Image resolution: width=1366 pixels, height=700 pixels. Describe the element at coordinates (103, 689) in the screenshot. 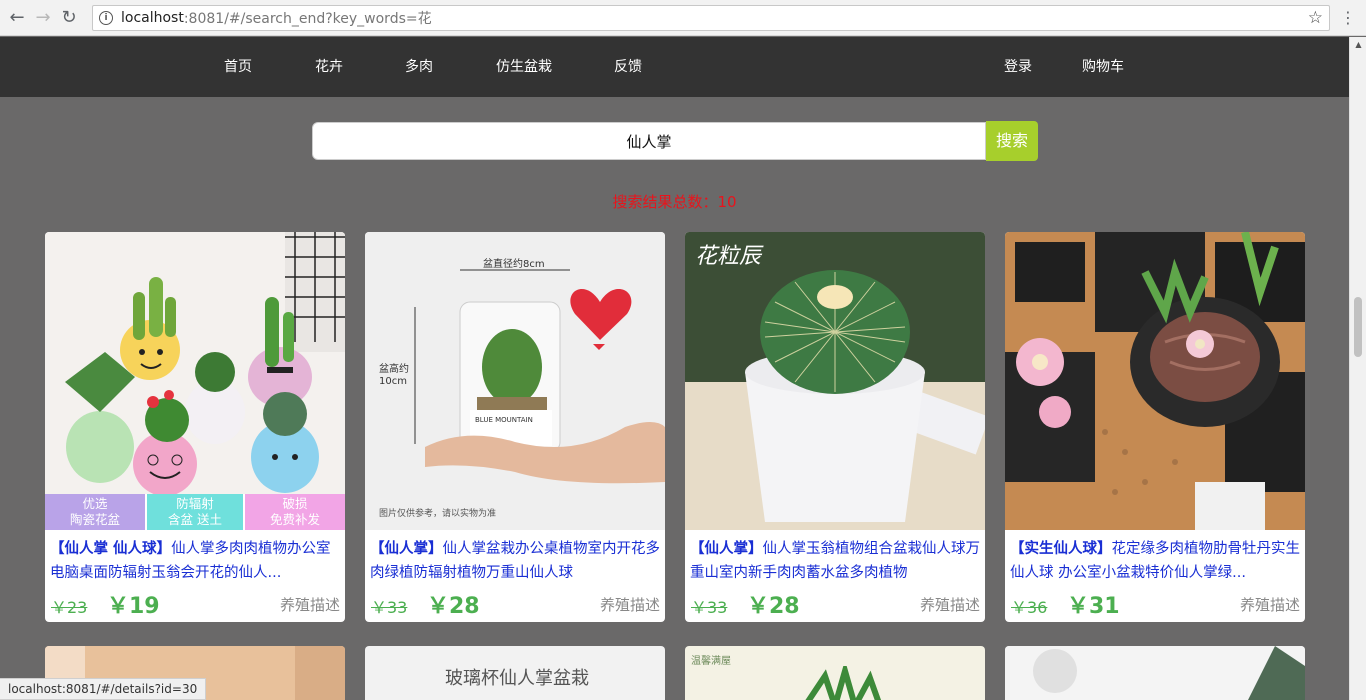

I see `status-bar-url: localhost:8081/#/details?id=30` at that location.